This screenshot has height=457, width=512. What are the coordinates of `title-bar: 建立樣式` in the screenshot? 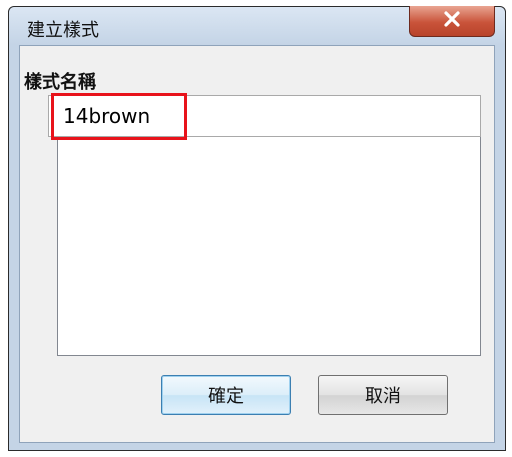 It's located at (257, 25).